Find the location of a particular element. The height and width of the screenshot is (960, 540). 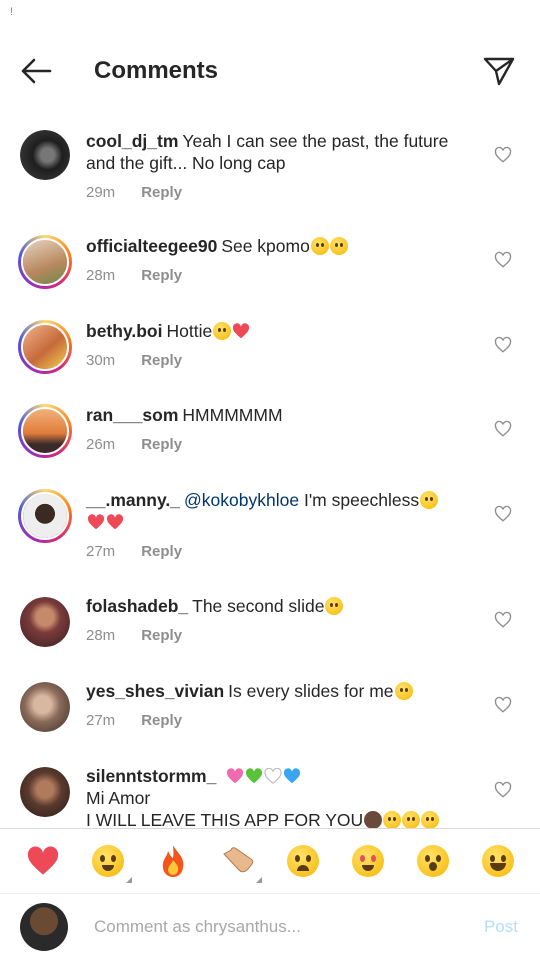

comment-username: officialteegee90 is located at coordinates (151, 246).